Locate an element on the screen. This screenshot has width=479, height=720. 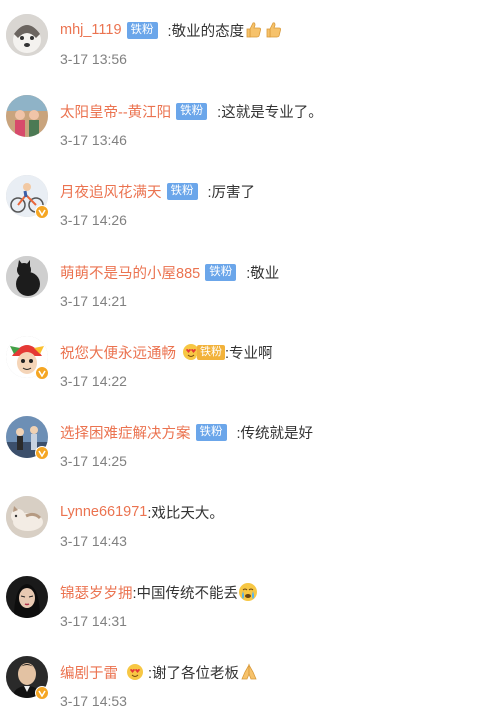
comment-text: :厉害了 is located at coordinates (231, 192).